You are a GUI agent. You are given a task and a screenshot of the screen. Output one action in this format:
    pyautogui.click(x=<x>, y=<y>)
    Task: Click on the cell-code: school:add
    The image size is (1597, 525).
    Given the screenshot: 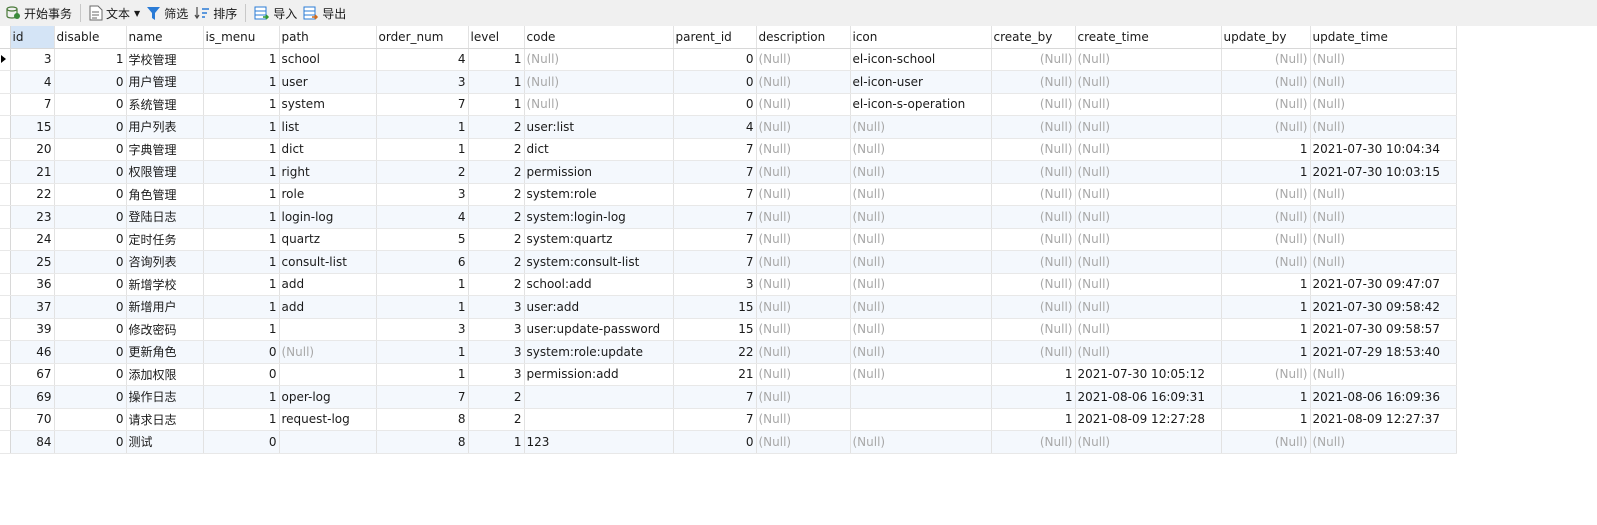 What is the action you would take?
    pyautogui.click(x=599, y=284)
    